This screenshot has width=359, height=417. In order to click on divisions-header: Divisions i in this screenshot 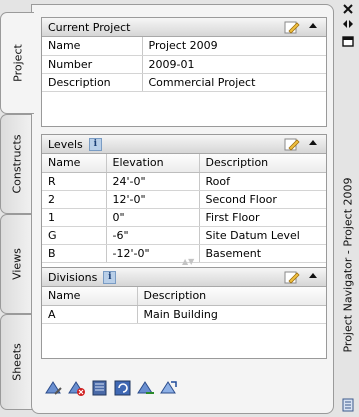, I will do `click(184, 277)`.